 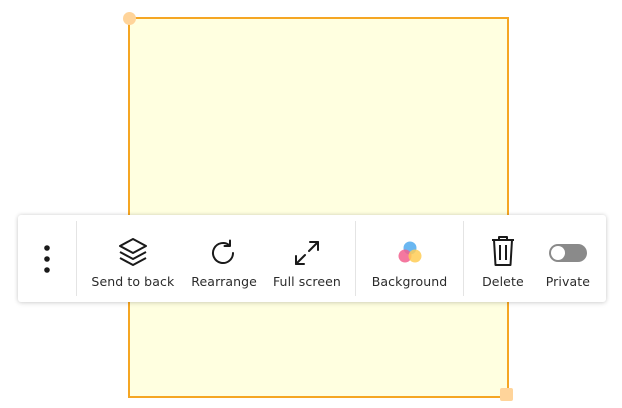 I want to click on trash-icon, so click(x=502, y=250).